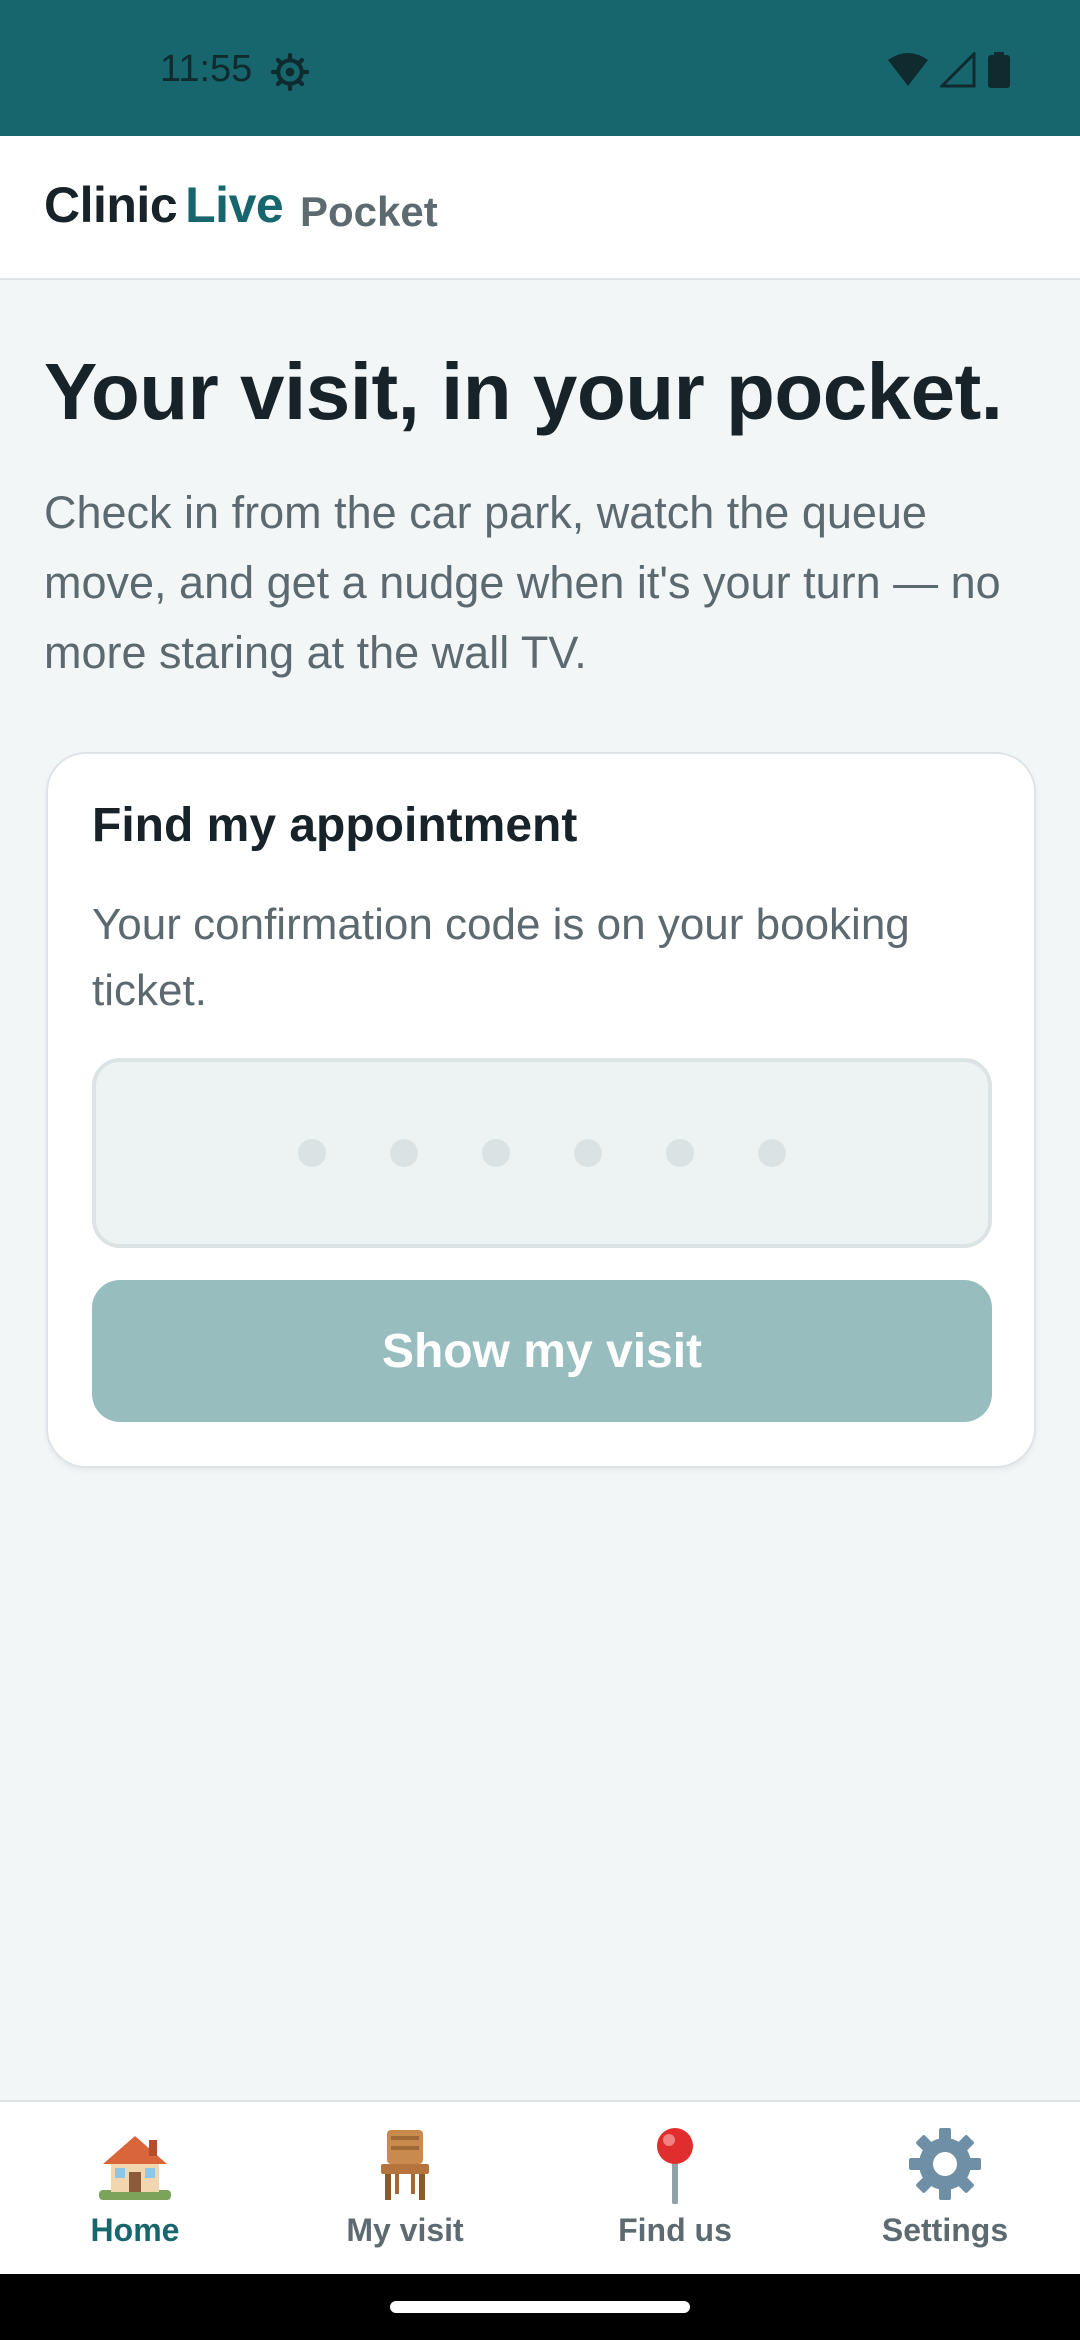 This screenshot has width=1080, height=2340. Describe the element at coordinates (290, 72) in the screenshot. I see `settings-notification-icon` at that location.